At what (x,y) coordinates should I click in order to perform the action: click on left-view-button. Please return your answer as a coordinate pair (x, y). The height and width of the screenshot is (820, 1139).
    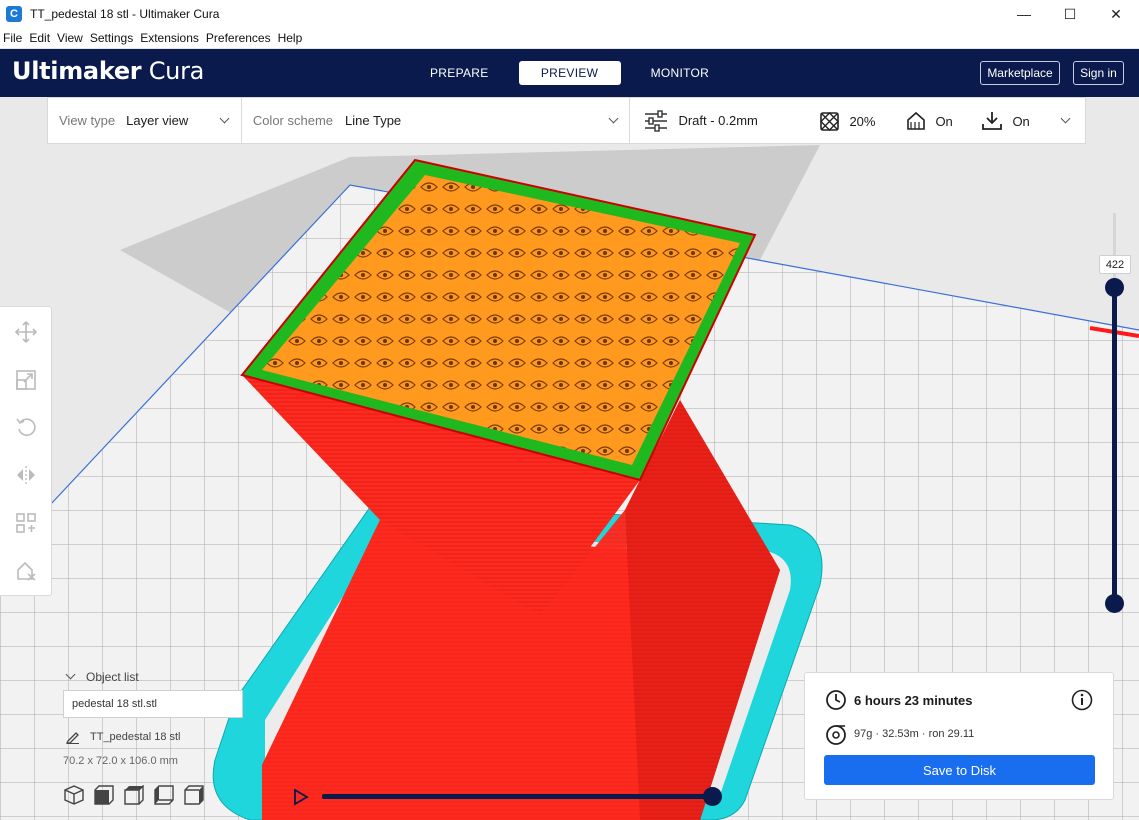
    Looking at the image, I should click on (164, 795).